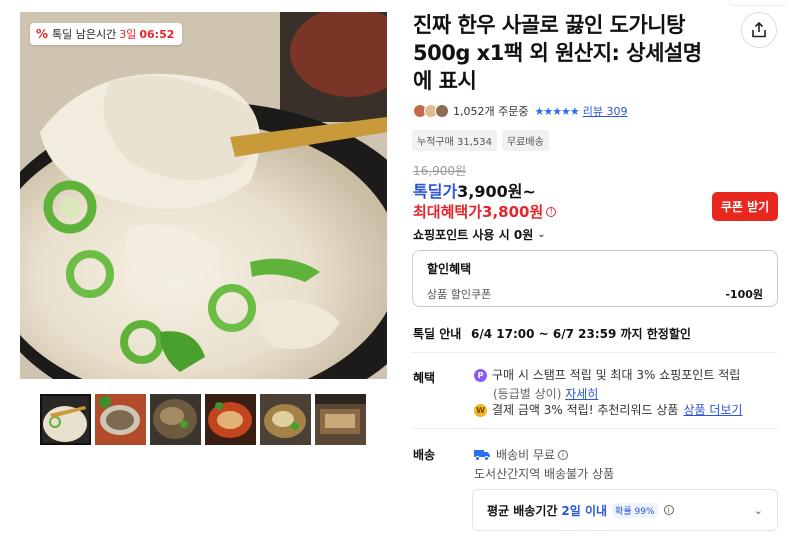 This screenshot has width=800, height=551. I want to click on discount-row-label: 상품 할인쿠폰, so click(459, 294).